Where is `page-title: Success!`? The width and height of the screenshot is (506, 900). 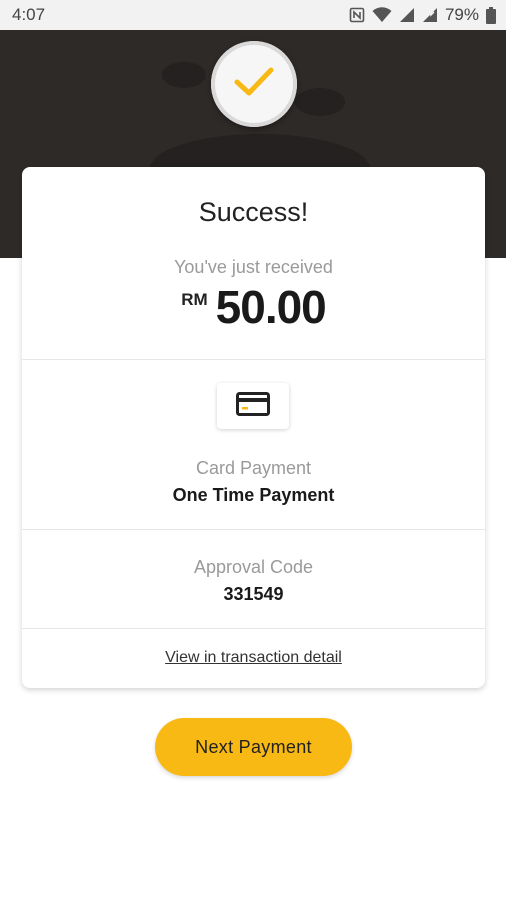 page-title: Success! is located at coordinates (253, 212).